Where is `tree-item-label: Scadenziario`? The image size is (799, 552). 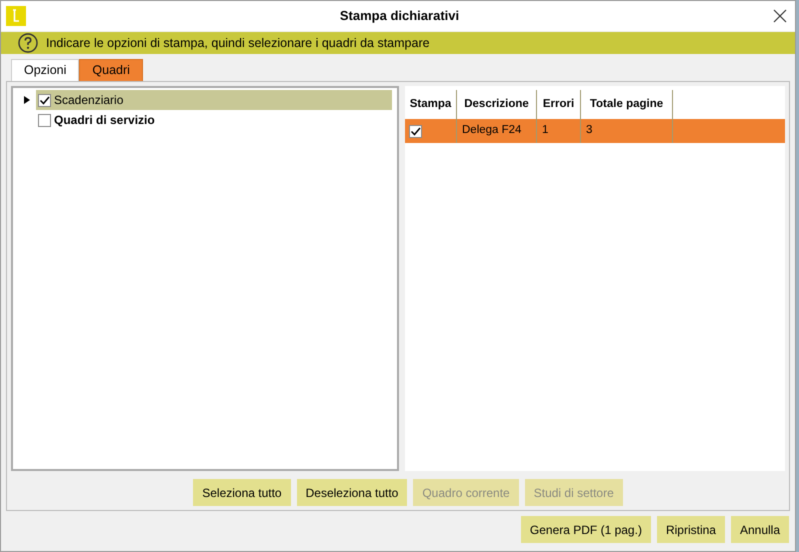
tree-item-label: Scadenziario is located at coordinates (89, 100).